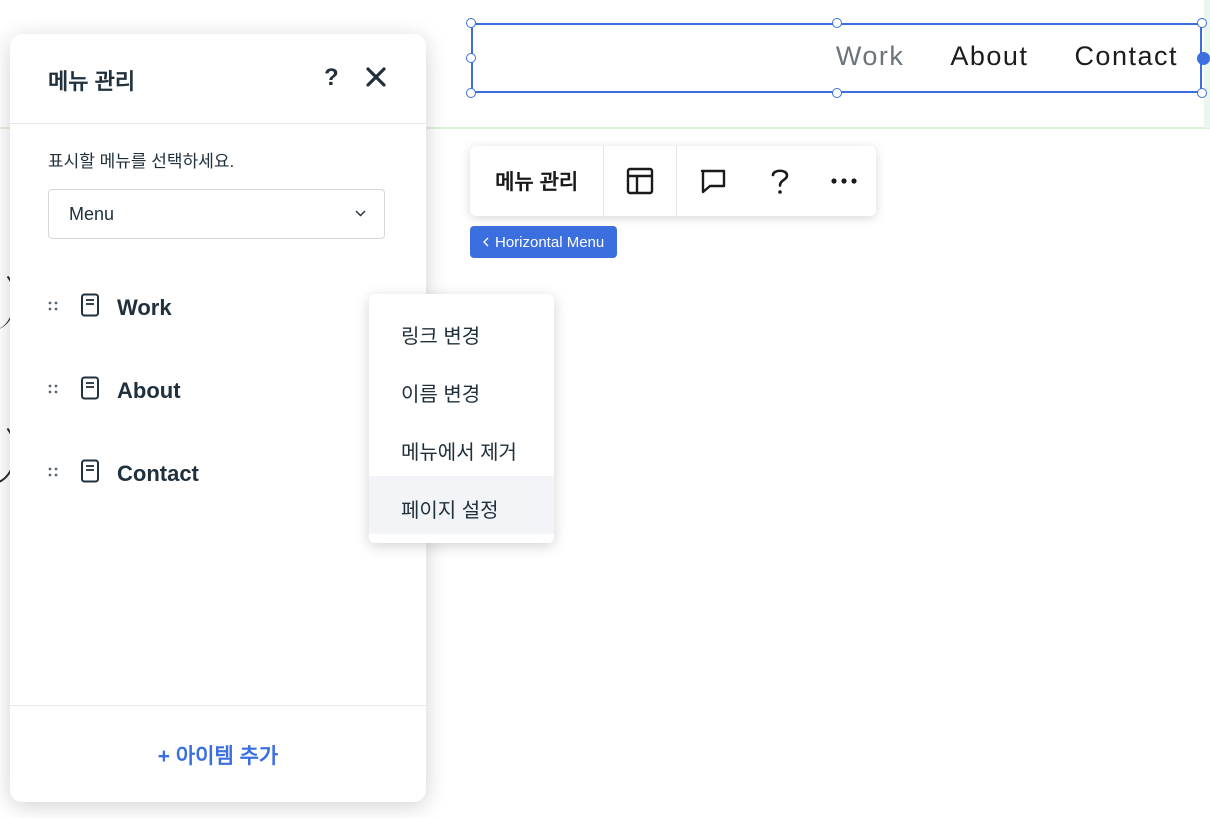  I want to click on panel-instruction: 표시할 메뉴를 선택하세요., so click(141, 161).